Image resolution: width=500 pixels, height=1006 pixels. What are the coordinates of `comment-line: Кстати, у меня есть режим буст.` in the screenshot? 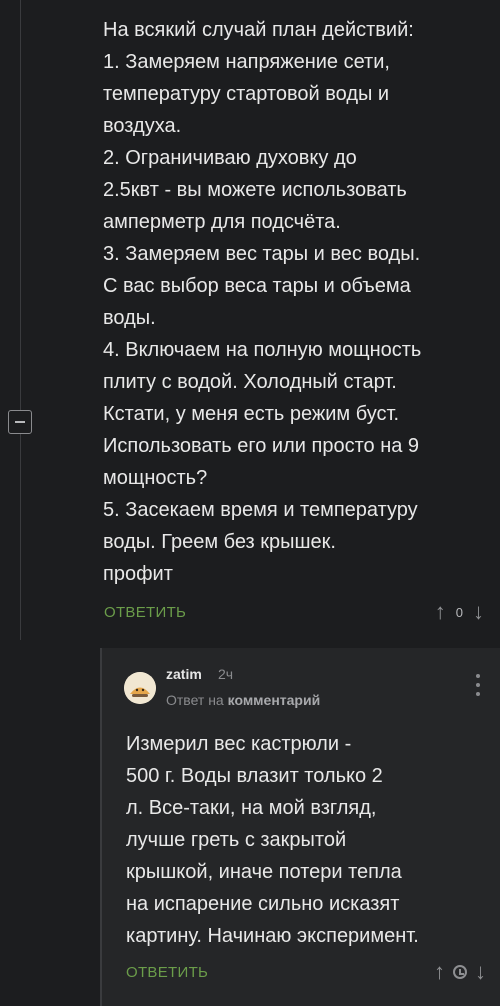 It's located at (251, 414).